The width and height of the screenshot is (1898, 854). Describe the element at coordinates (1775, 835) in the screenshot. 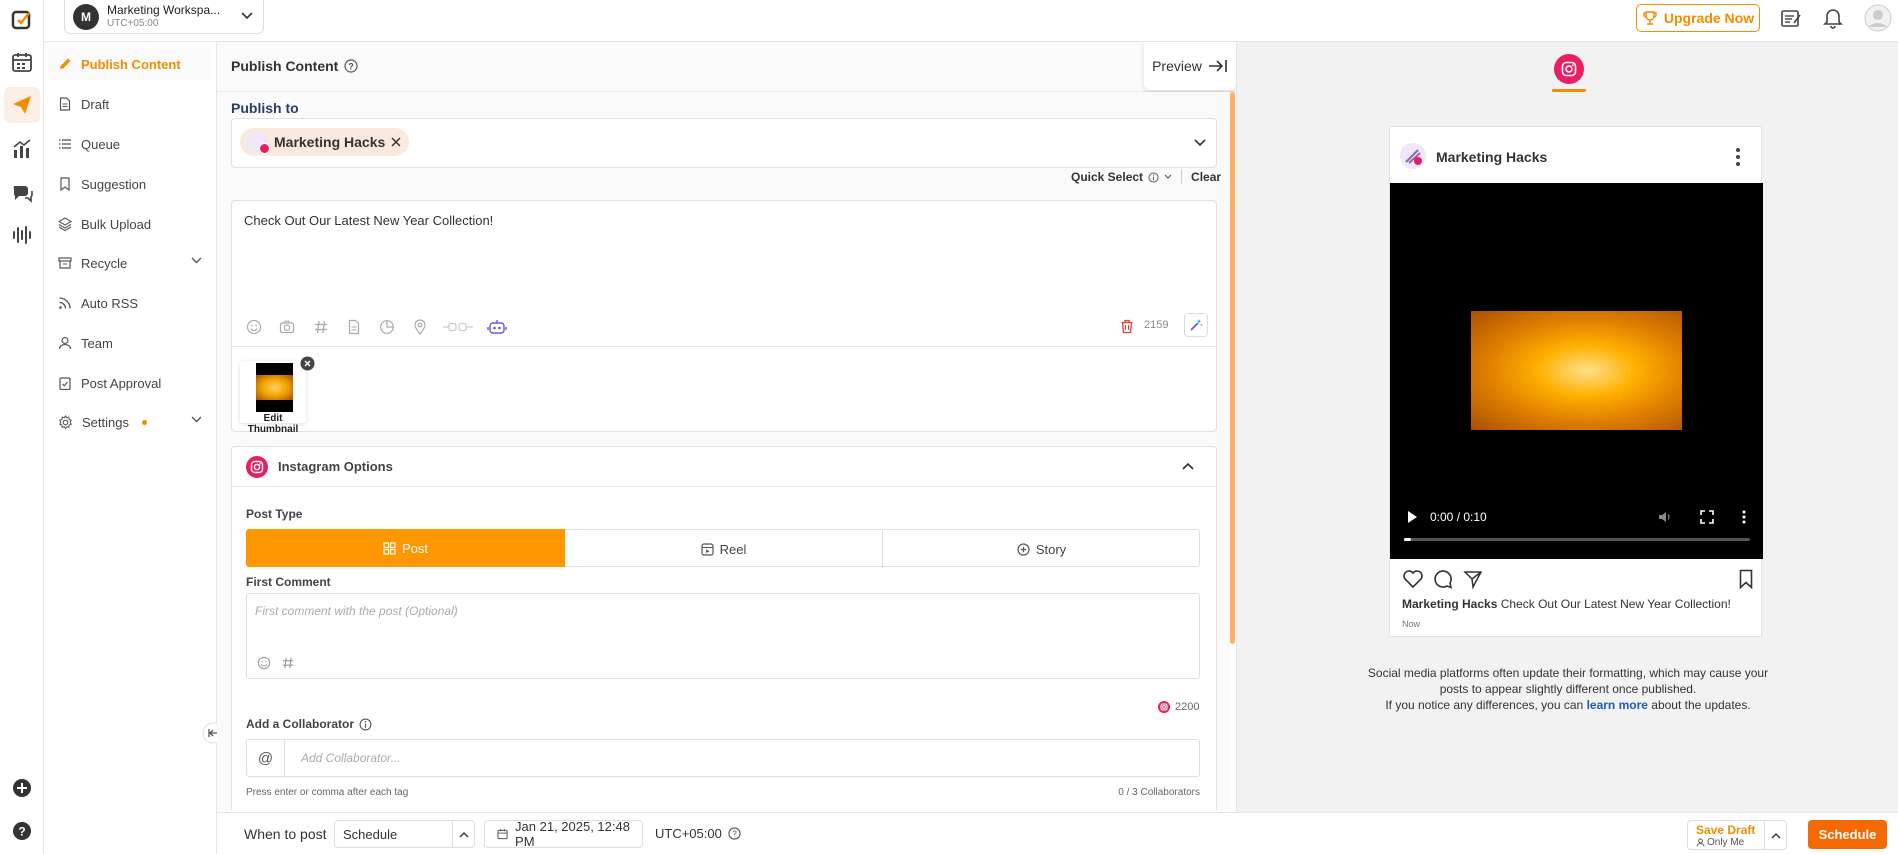

I see `save-options-toggle` at that location.